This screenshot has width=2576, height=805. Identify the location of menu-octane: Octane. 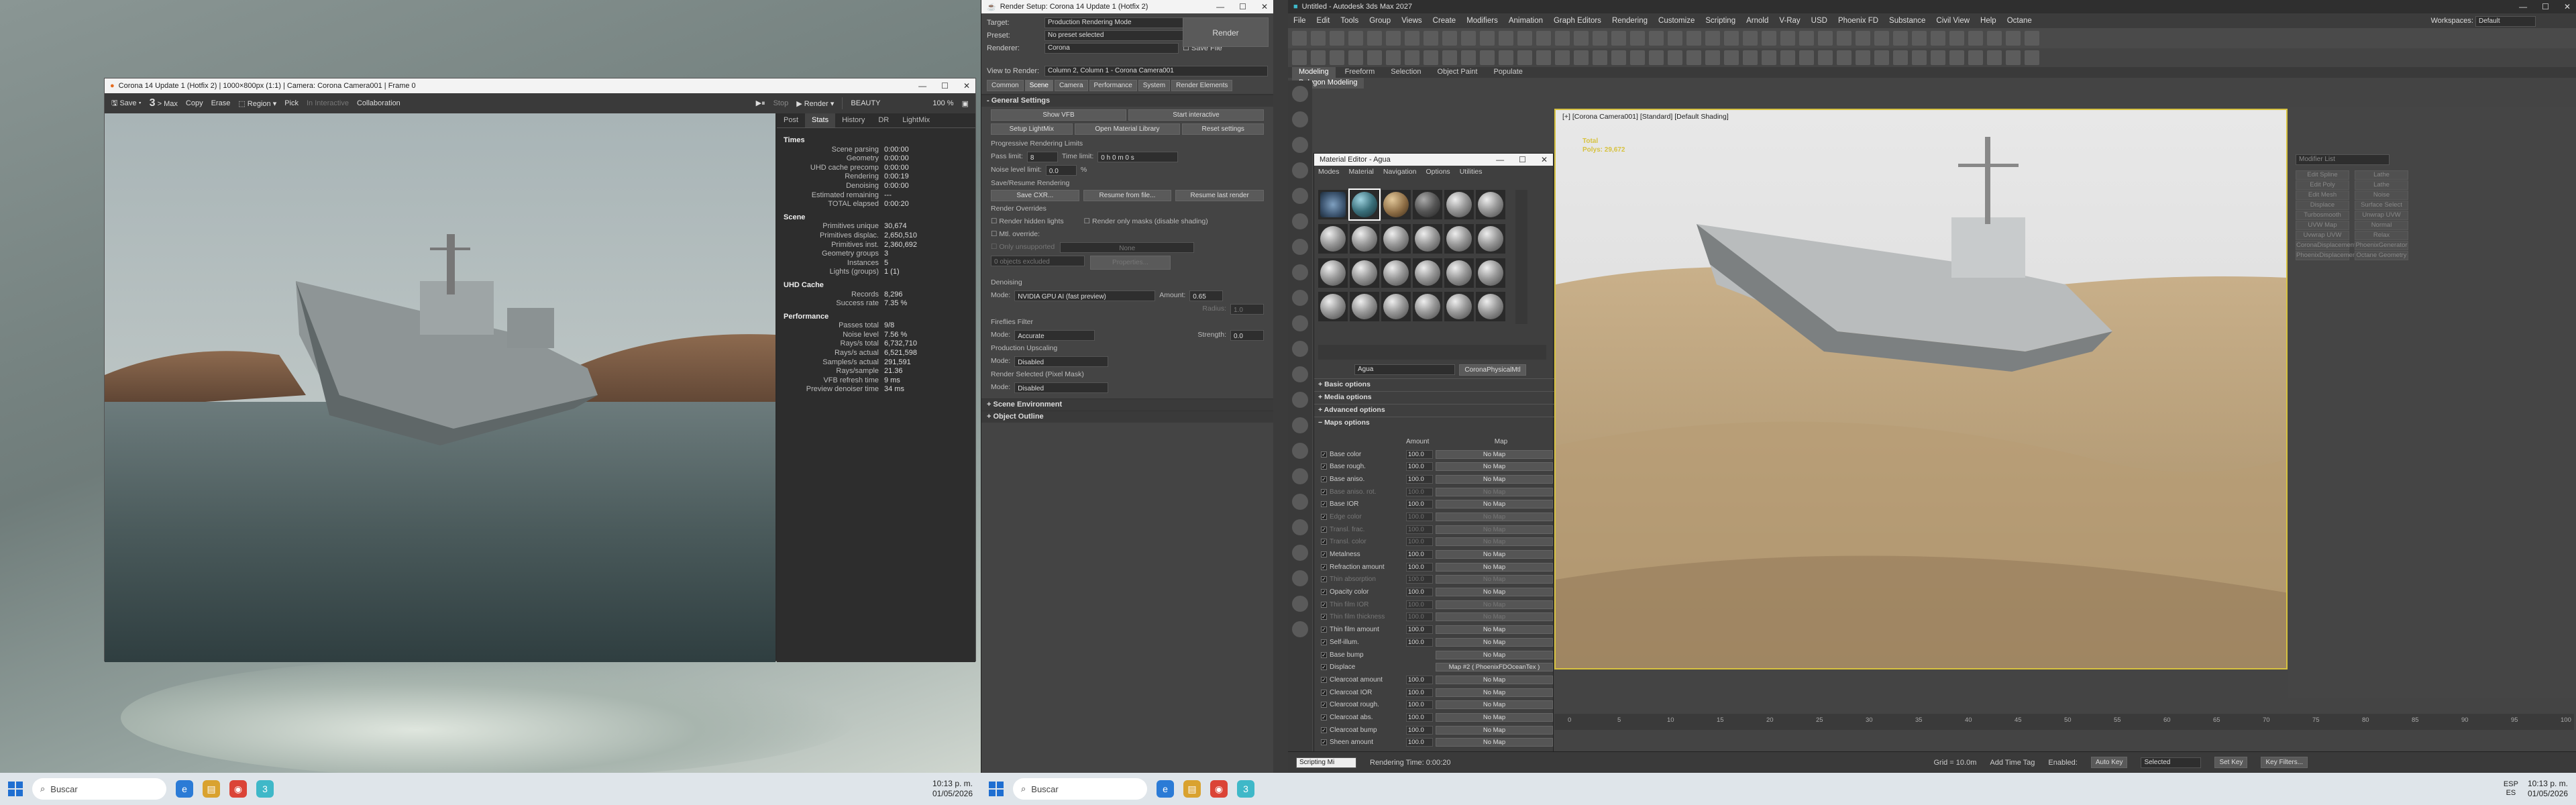
(2019, 21).